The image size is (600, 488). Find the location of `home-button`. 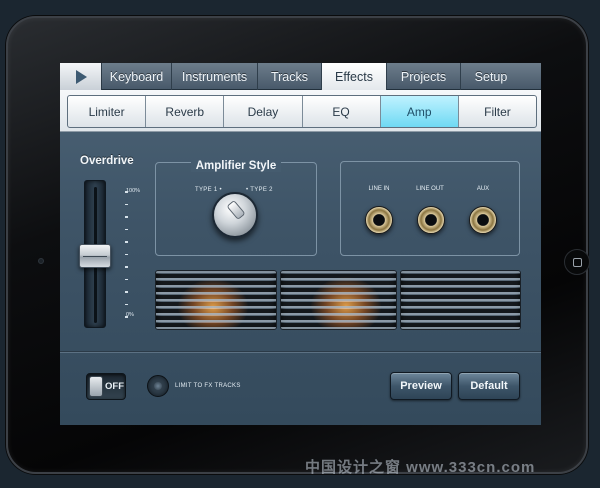

home-button is located at coordinates (577, 262).